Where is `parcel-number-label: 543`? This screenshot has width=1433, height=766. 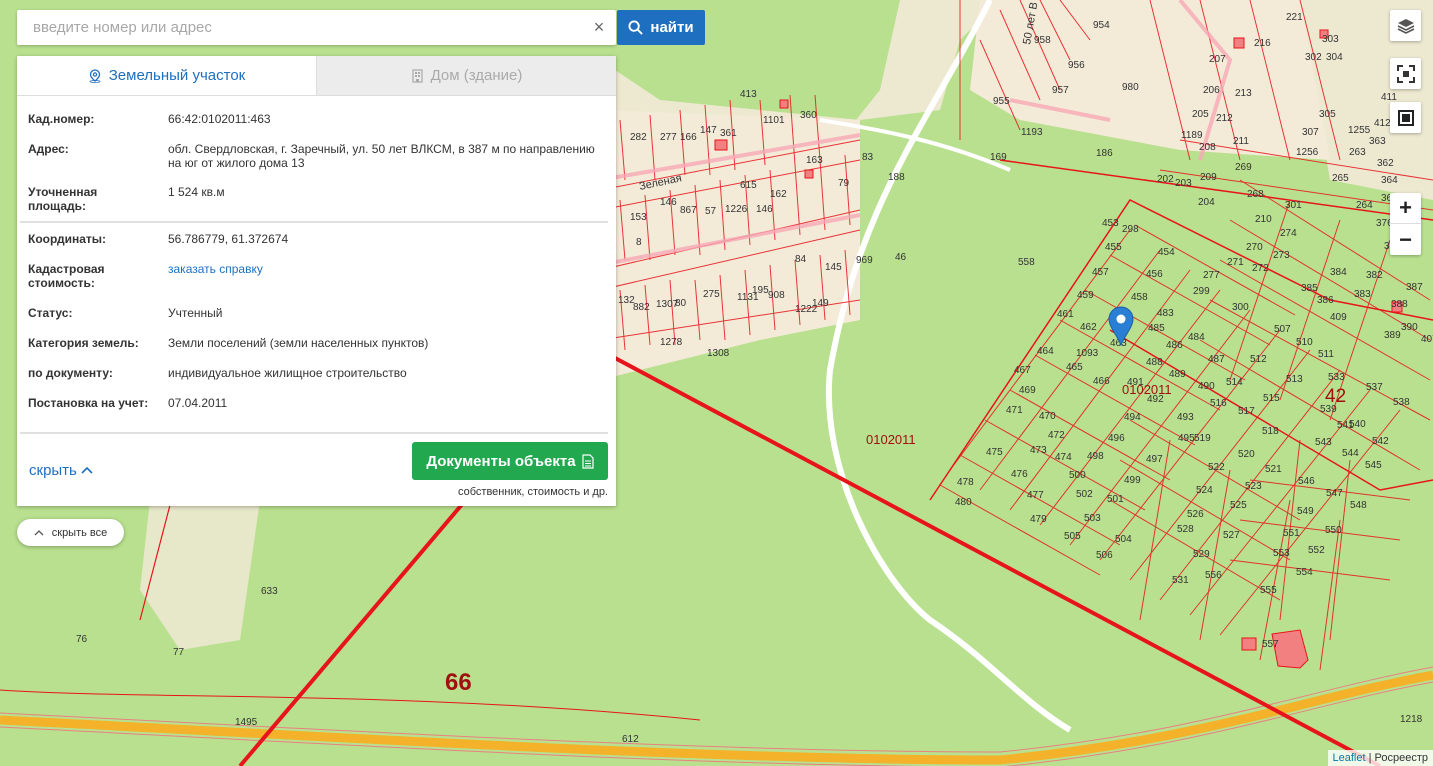
parcel-number-label: 543 is located at coordinates (1323, 442).